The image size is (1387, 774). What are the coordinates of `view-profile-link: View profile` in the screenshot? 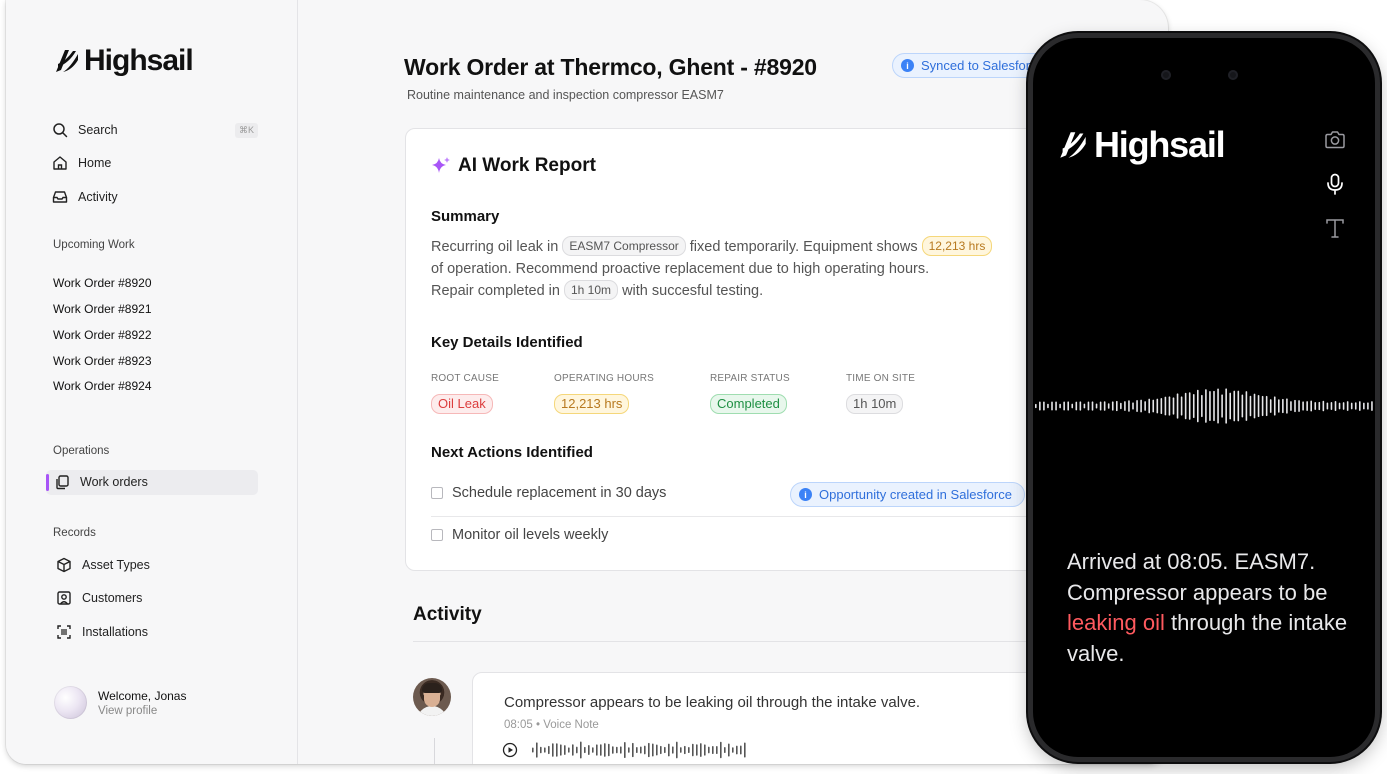 It's located at (142, 711).